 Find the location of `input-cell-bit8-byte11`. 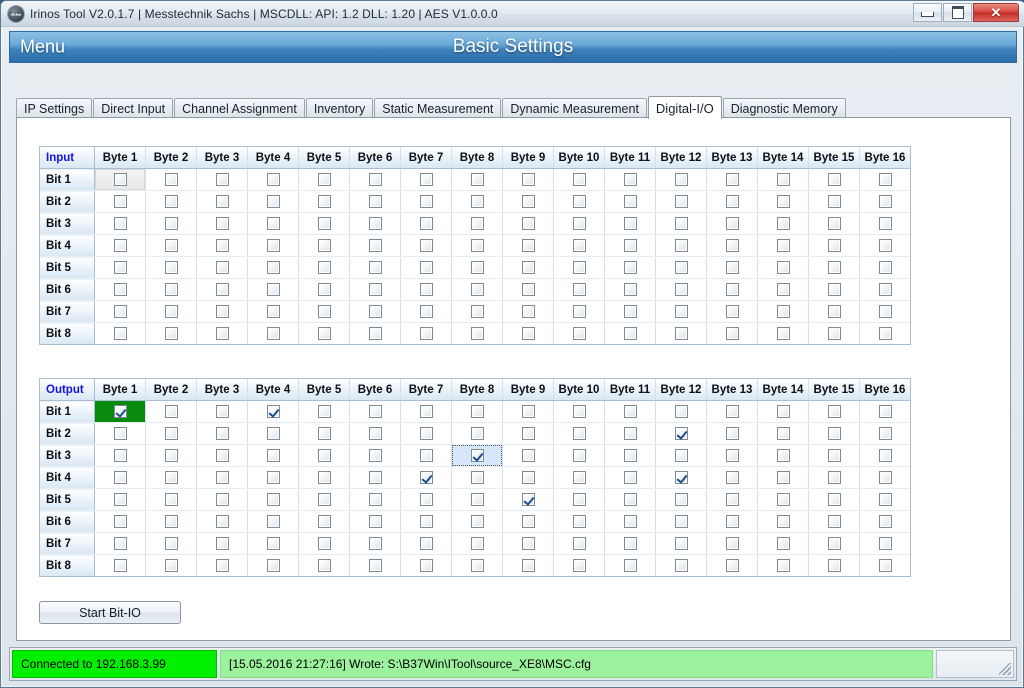

input-cell-bit8-byte11 is located at coordinates (630, 333).